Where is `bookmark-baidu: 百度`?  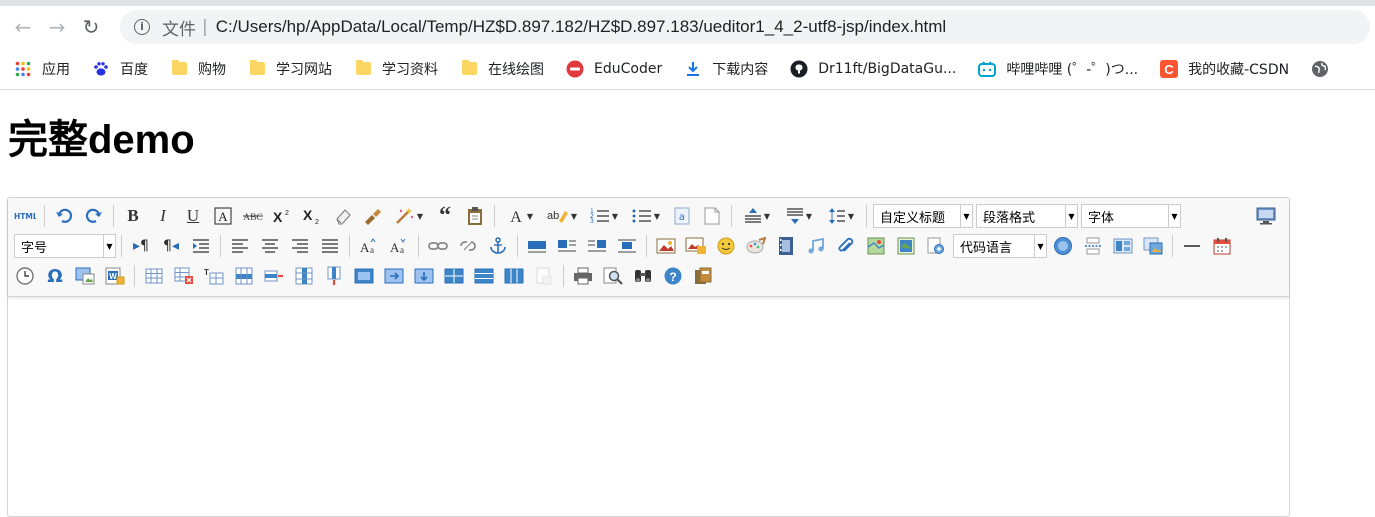 bookmark-baidu: 百度 is located at coordinates (120, 69).